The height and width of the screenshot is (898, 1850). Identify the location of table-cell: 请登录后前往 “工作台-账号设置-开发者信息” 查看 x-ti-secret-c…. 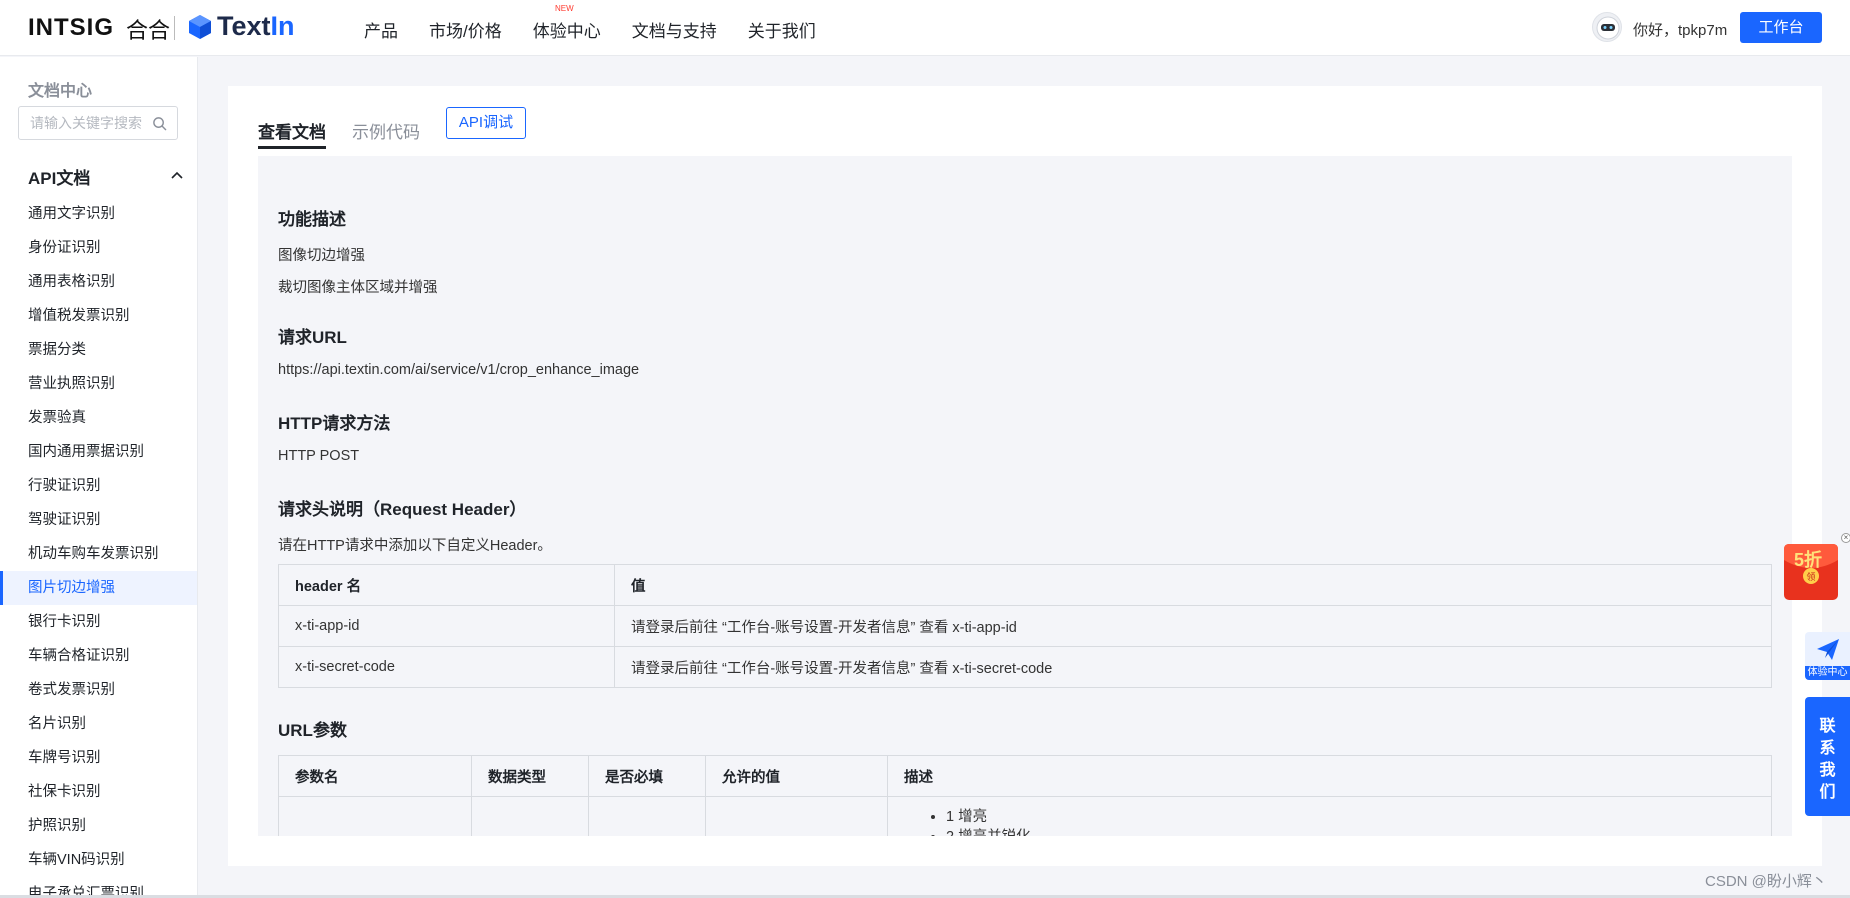
(1193, 667).